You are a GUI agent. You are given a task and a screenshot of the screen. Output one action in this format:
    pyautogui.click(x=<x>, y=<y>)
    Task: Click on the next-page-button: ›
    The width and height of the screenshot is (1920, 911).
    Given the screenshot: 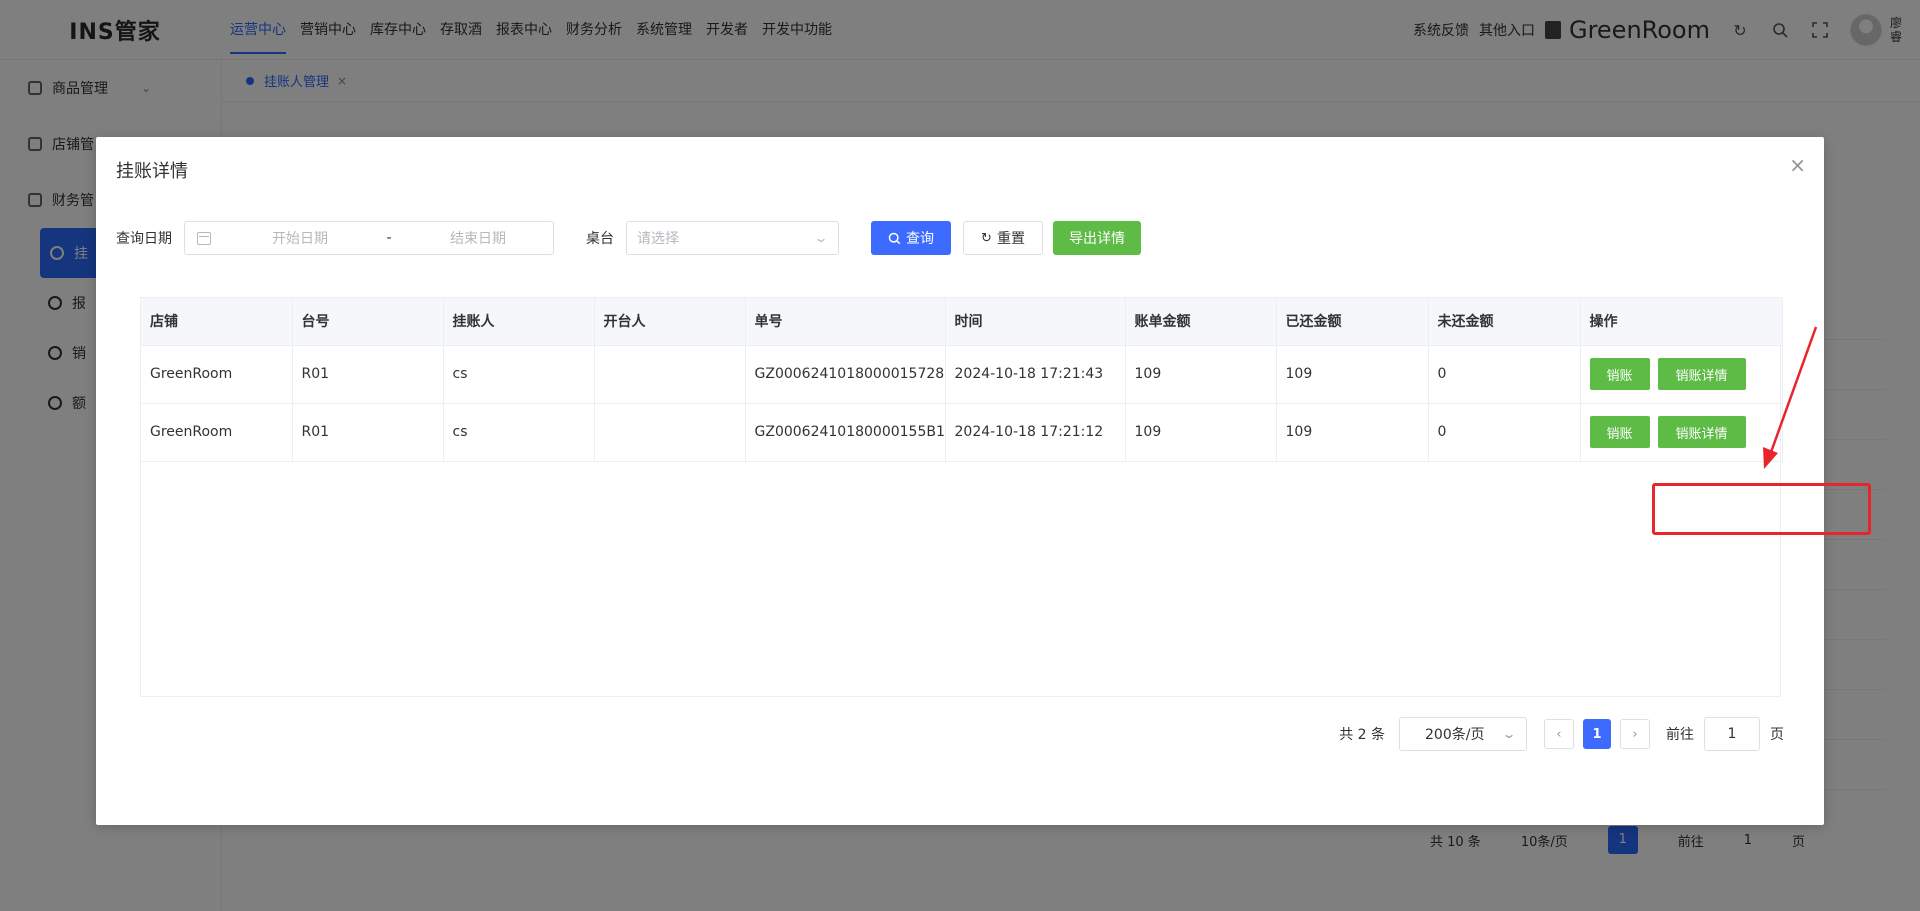 What is the action you would take?
    pyautogui.click(x=1635, y=734)
    